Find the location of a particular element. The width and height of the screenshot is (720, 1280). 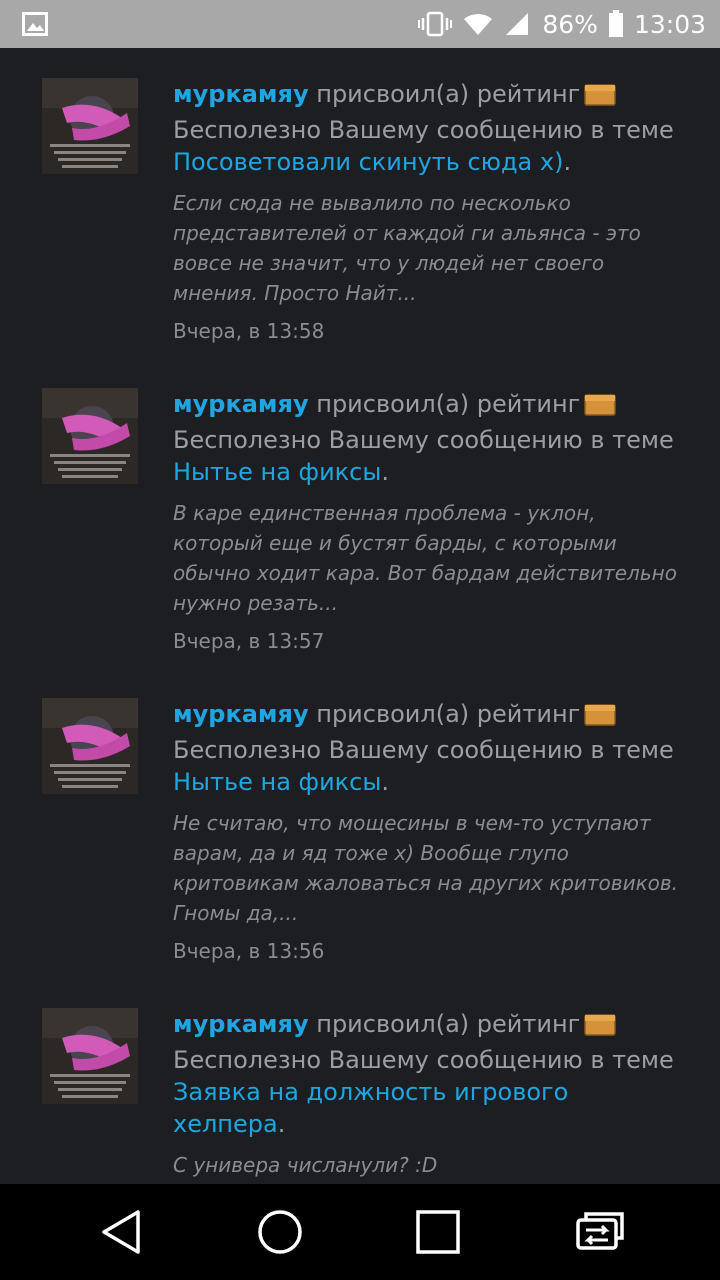

home-button is located at coordinates (280, 1232).